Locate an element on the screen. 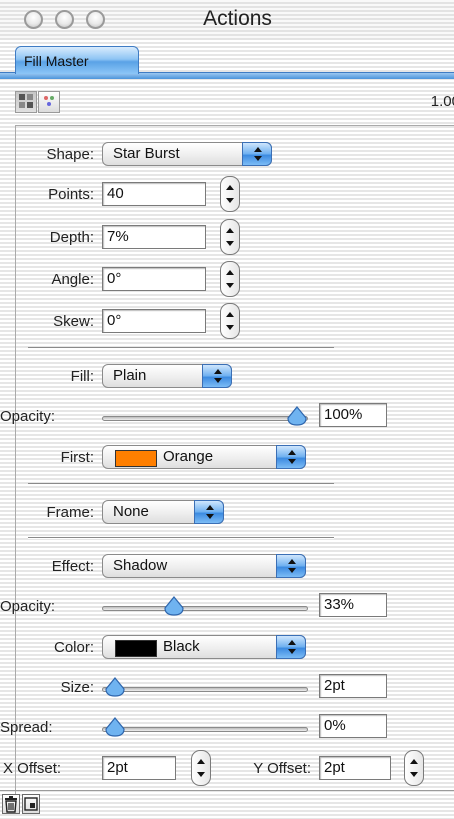 This screenshot has height=819, width=454. shadow-color-name: Black is located at coordinates (181, 646).